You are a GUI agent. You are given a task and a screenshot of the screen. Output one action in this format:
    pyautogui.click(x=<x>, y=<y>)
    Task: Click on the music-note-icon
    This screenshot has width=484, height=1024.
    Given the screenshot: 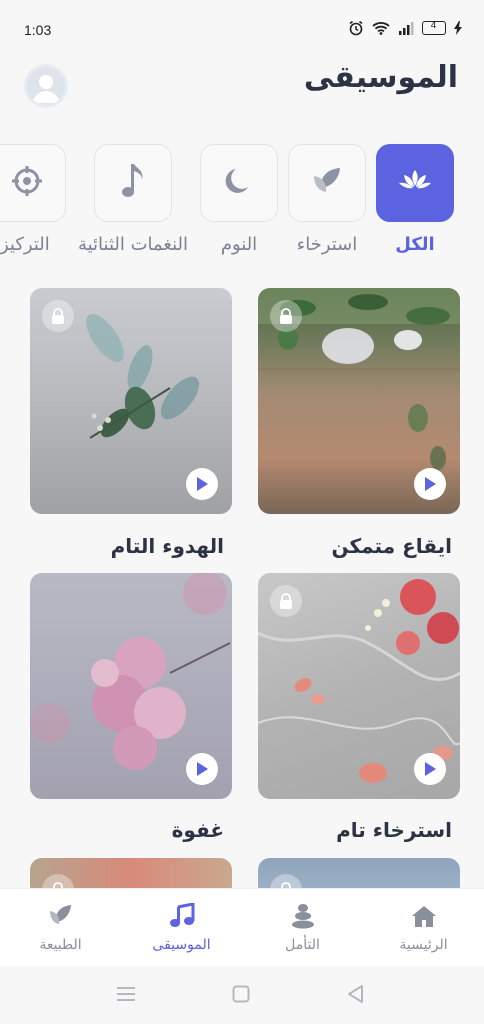 What is the action you would take?
    pyautogui.click(x=133, y=183)
    